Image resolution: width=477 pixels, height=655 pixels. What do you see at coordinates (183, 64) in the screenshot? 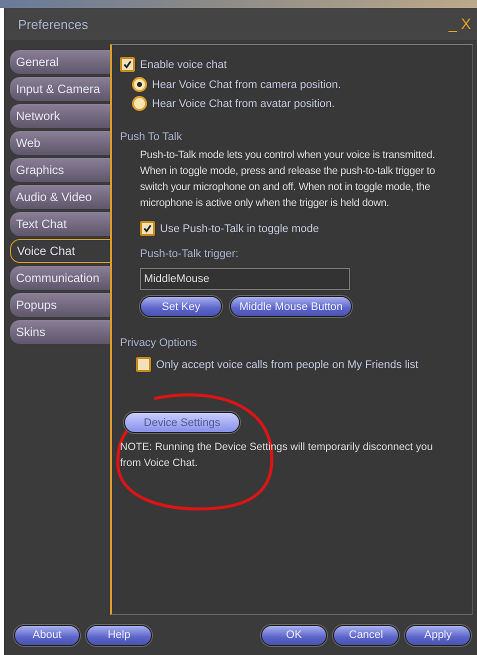
I see `checkbox-label: Enable voice chat` at bounding box center [183, 64].